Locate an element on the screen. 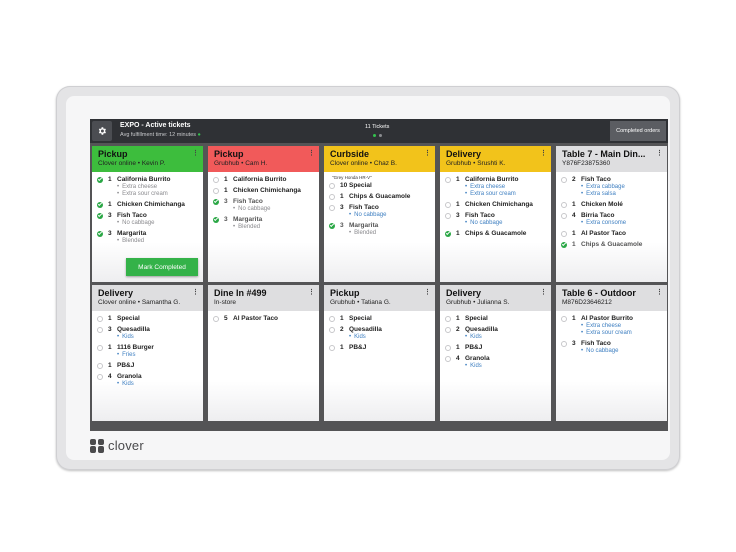  order-item: 2 QuesadillaKids is located at coordinates (495, 333).